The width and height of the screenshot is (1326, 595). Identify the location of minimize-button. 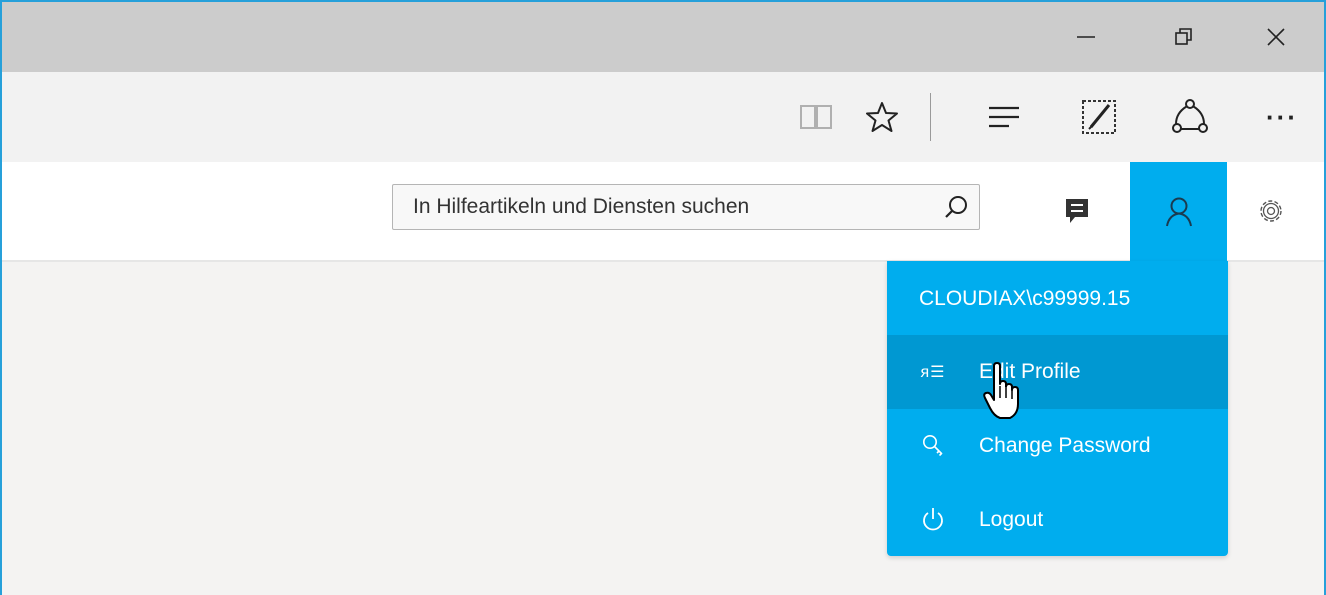
(1086, 37).